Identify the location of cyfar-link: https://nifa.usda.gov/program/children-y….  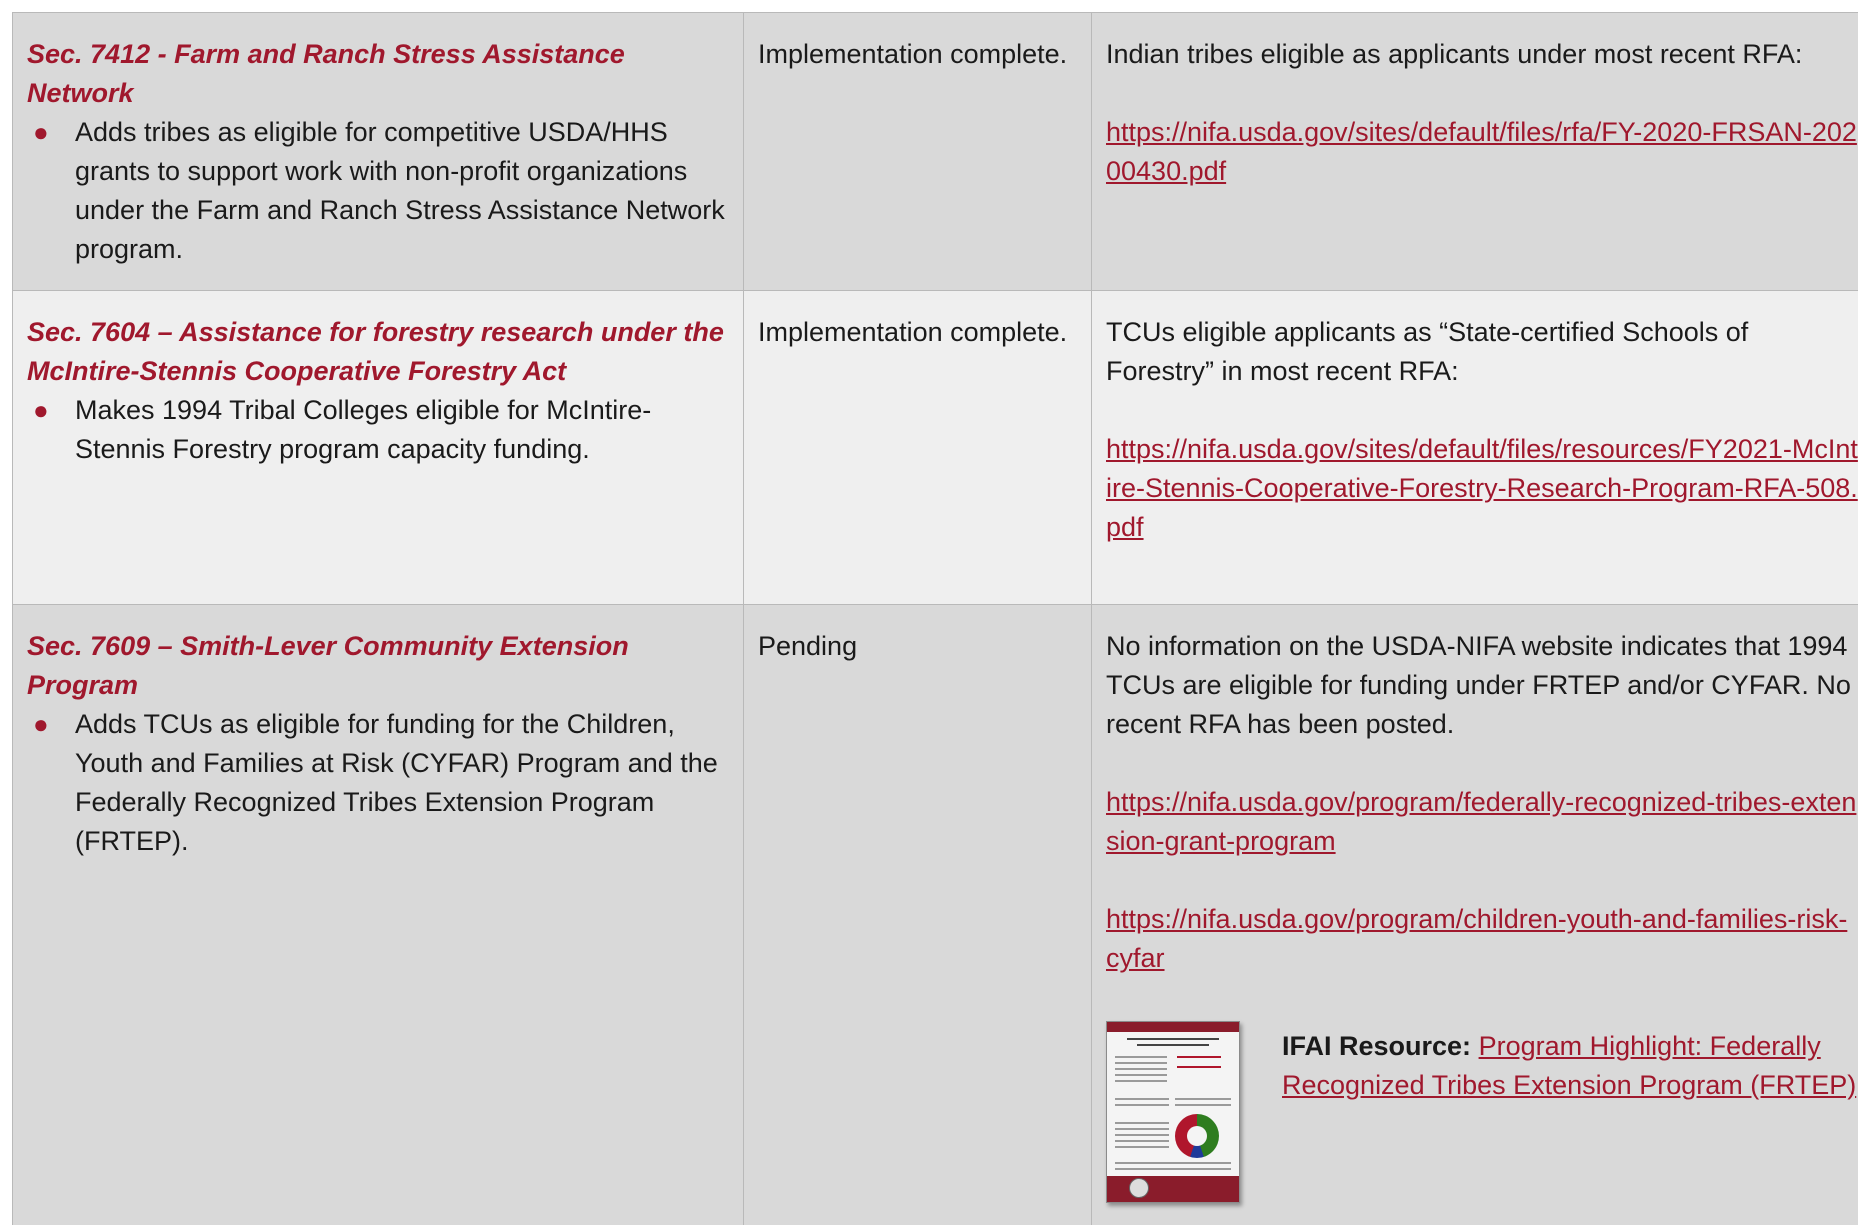
(1476, 938).